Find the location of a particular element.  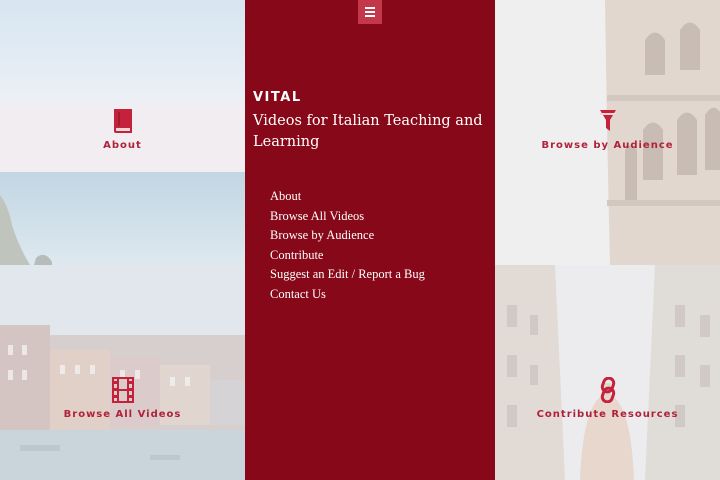

browse-videos-tile-label: Browse All Videos is located at coordinates (122, 414).